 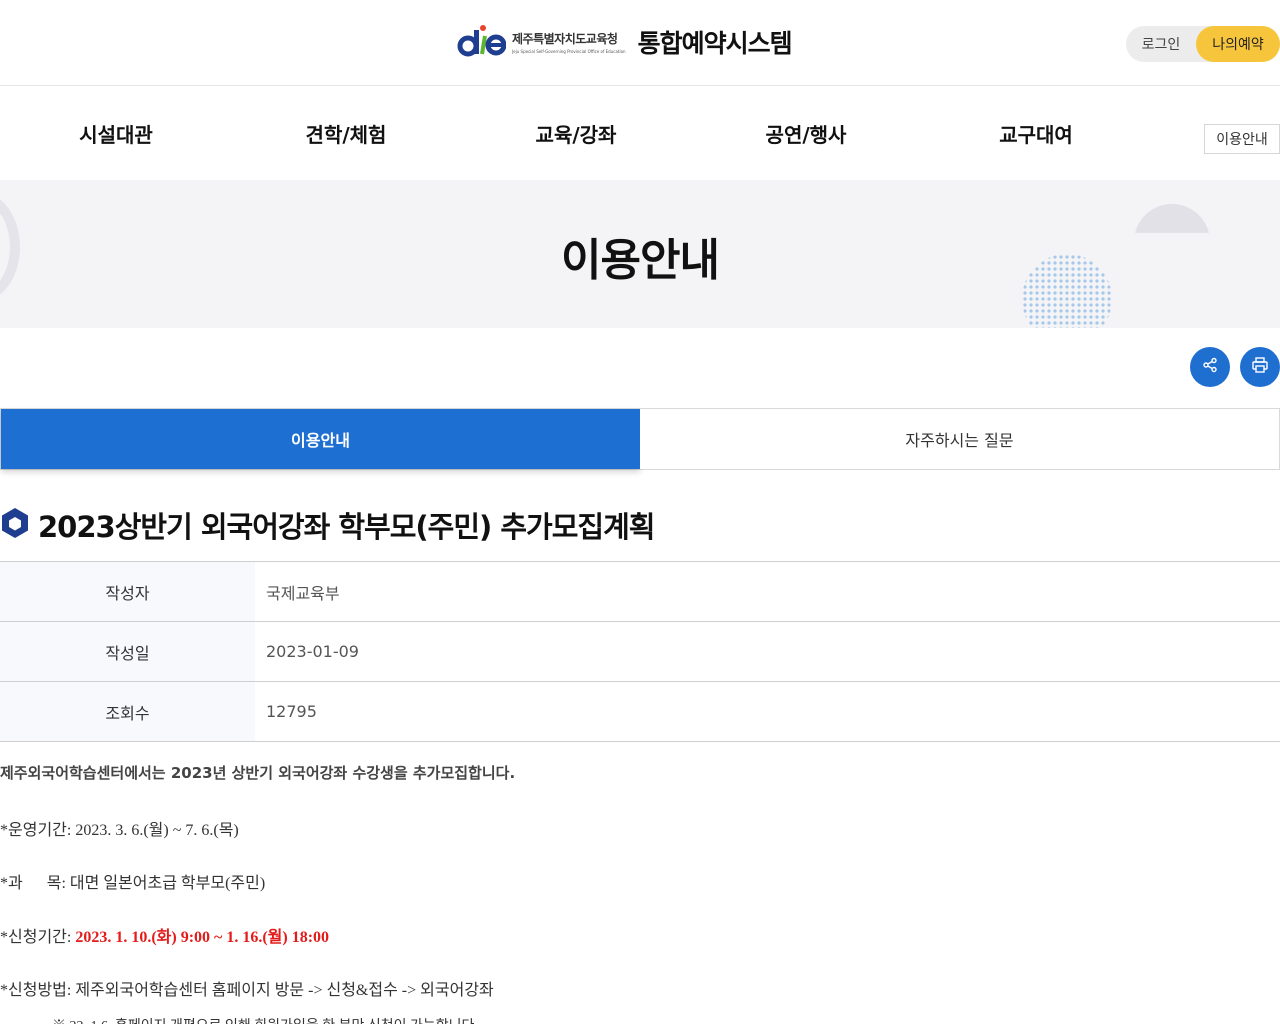 What do you see at coordinates (38, 937) in the screenshot?
I see `post-apply-label: *신청기간:` at bounding box center [38, 937].